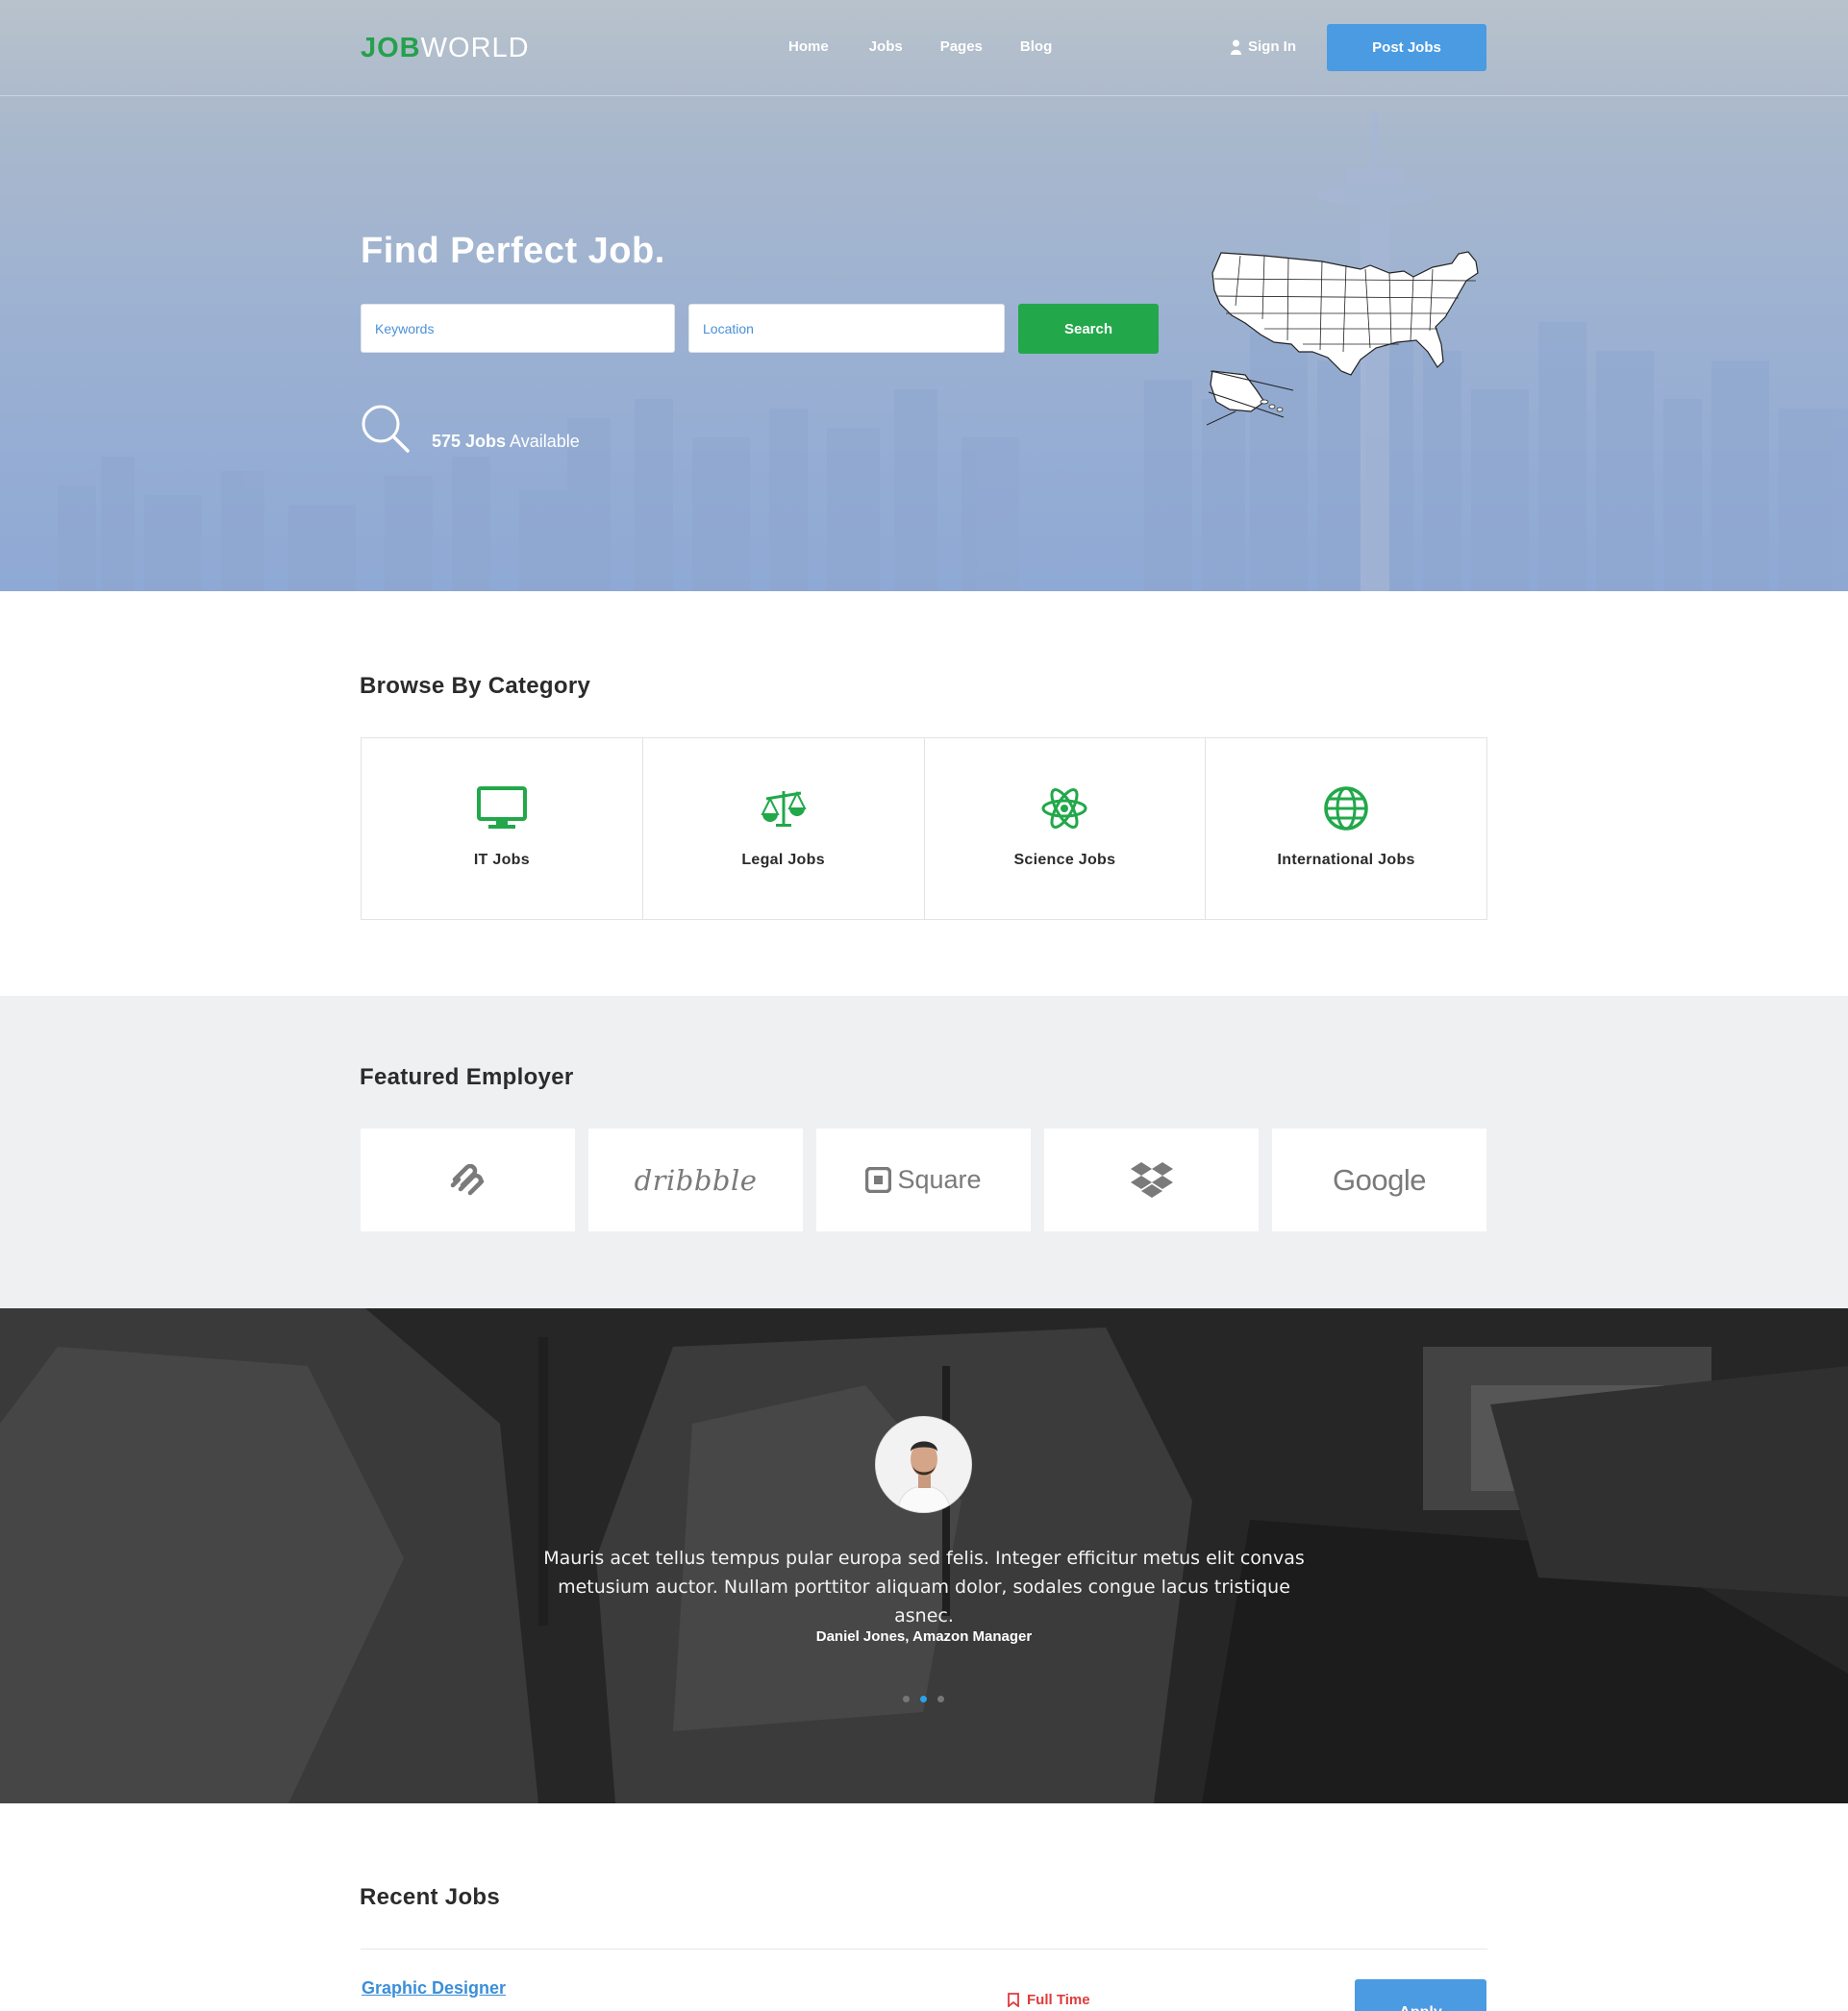  Describe the element at coordinates (1346, 860) in the screenshot. I see `category-label: International Jobs` at that location.